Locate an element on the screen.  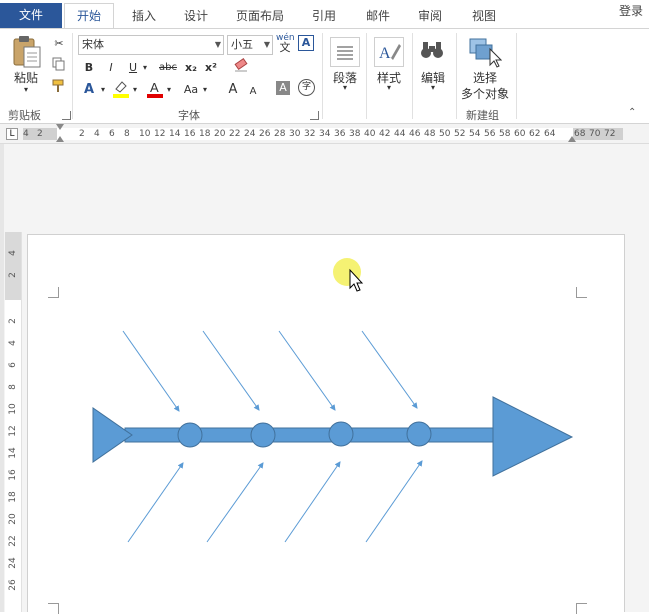
tail-triangle is located at coordinates (112, 435).